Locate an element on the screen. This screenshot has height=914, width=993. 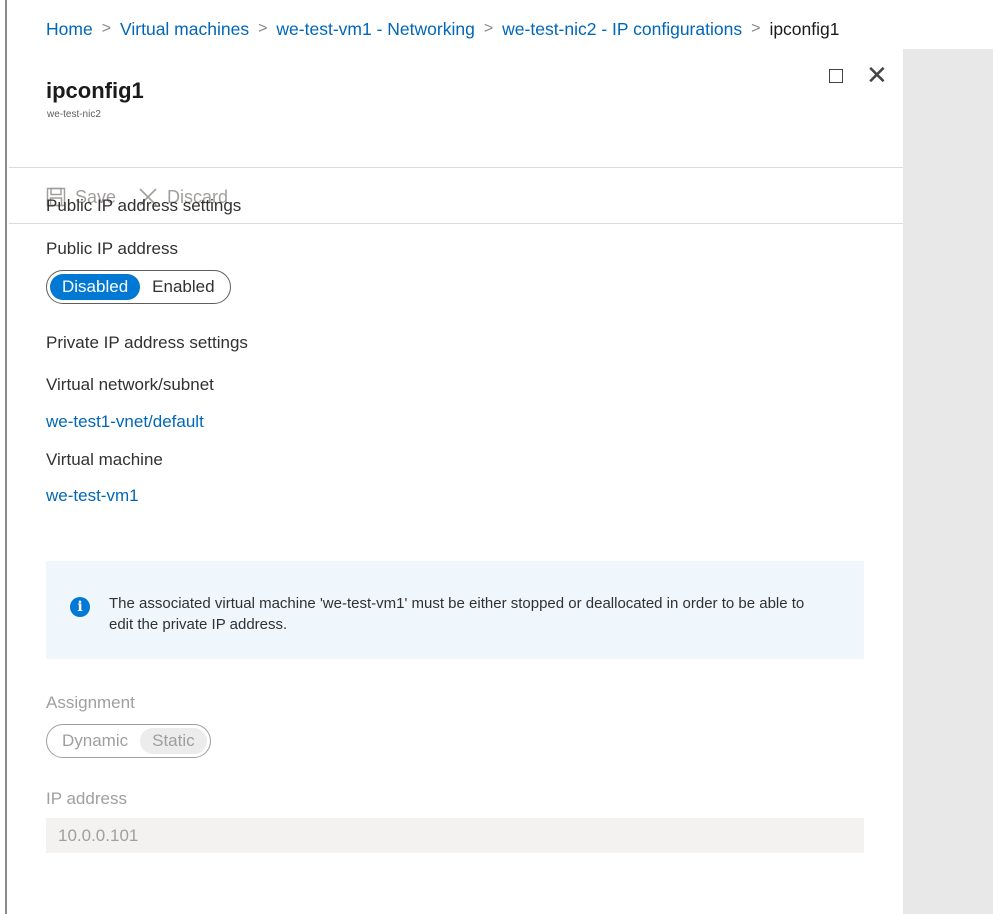
breadcrumb-vm-networking: we-test-vm1 - Networking is located at coordinates (375, 29).